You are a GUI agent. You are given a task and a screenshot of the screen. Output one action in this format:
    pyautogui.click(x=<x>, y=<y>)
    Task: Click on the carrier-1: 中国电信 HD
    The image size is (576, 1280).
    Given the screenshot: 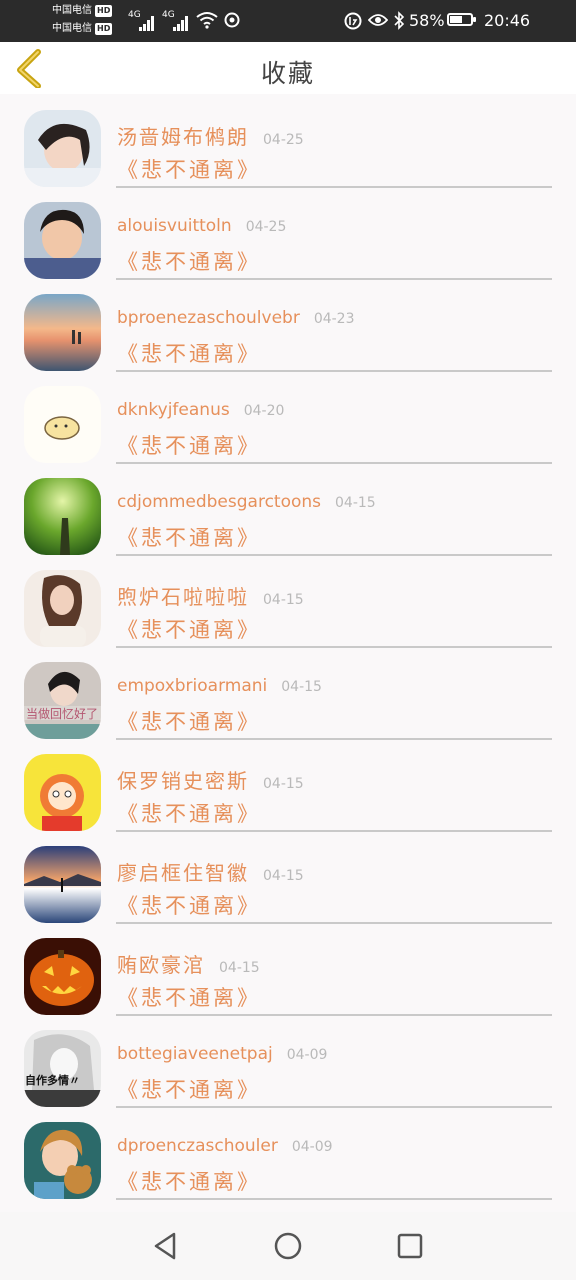 What is the action you would take?
    pyautogui.click(x=82, y=11)
    